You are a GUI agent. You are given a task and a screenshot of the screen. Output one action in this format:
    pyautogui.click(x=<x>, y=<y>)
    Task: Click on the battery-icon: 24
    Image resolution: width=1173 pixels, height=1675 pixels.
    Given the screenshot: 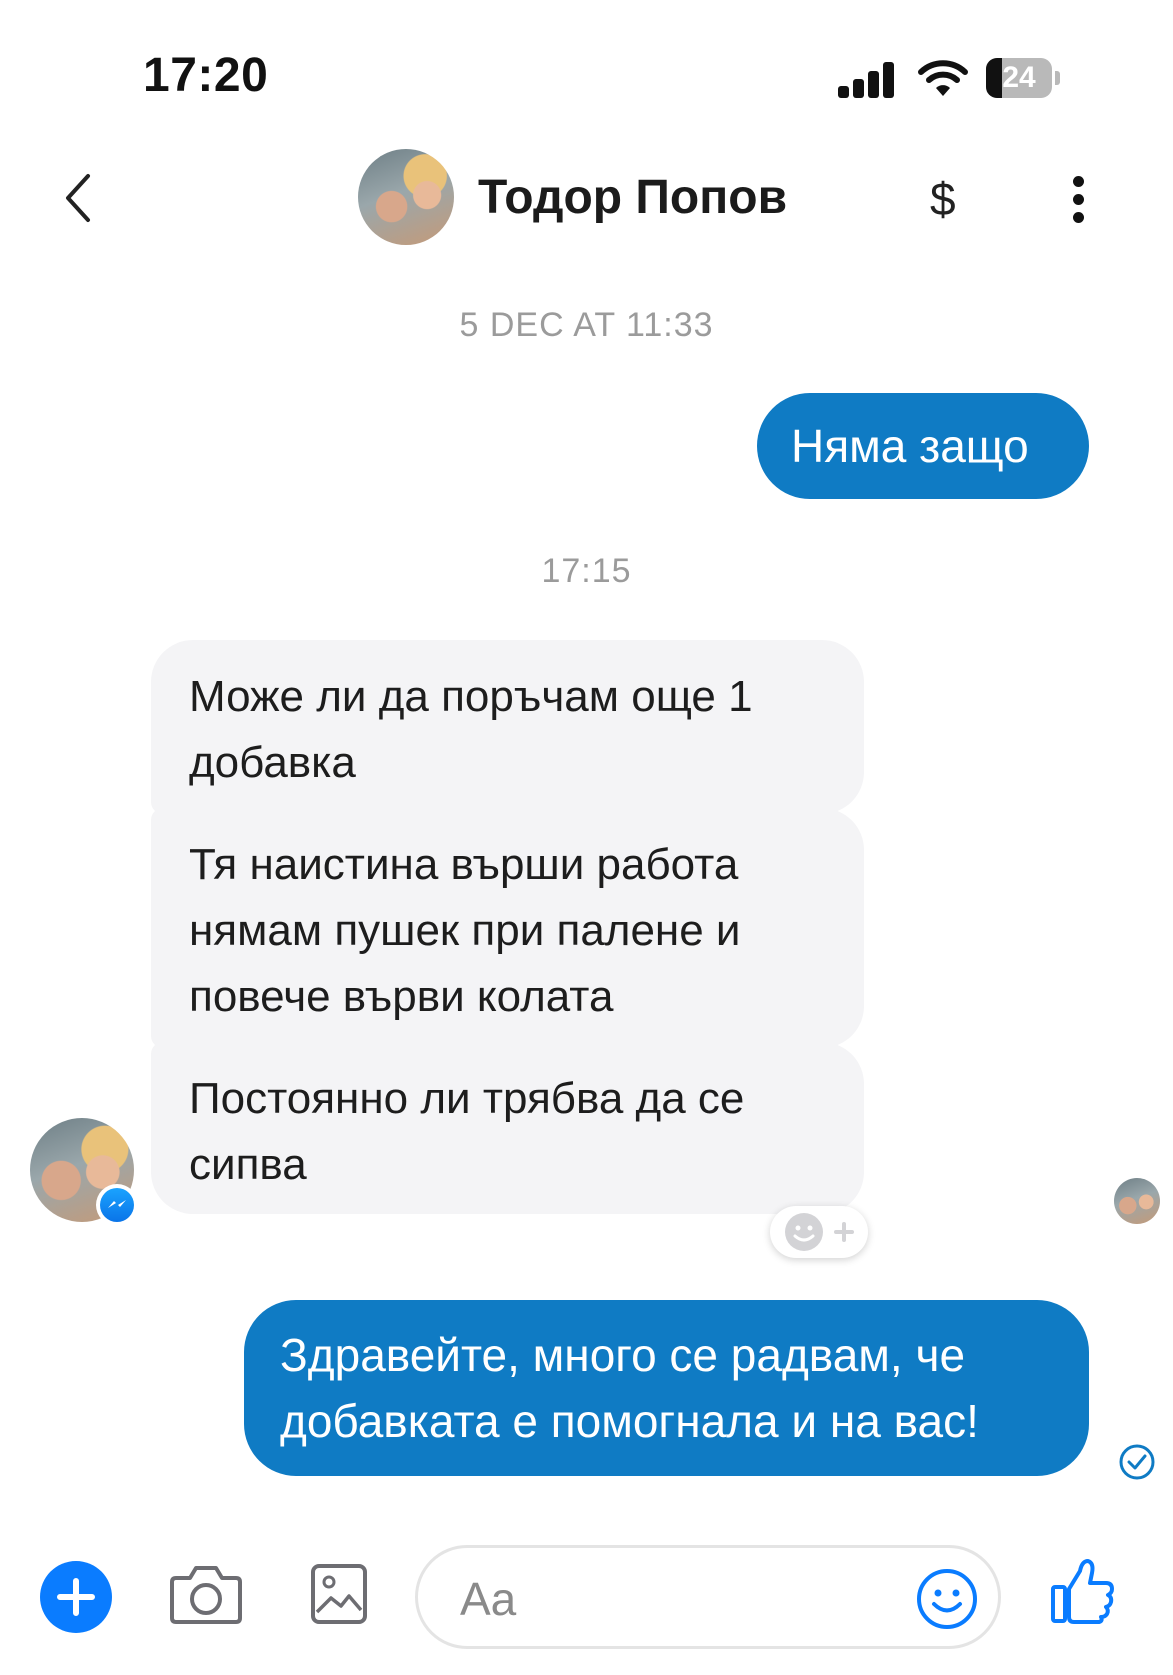 What is the action you would take?
    pyautogui.click(x=1024, y=78)
    